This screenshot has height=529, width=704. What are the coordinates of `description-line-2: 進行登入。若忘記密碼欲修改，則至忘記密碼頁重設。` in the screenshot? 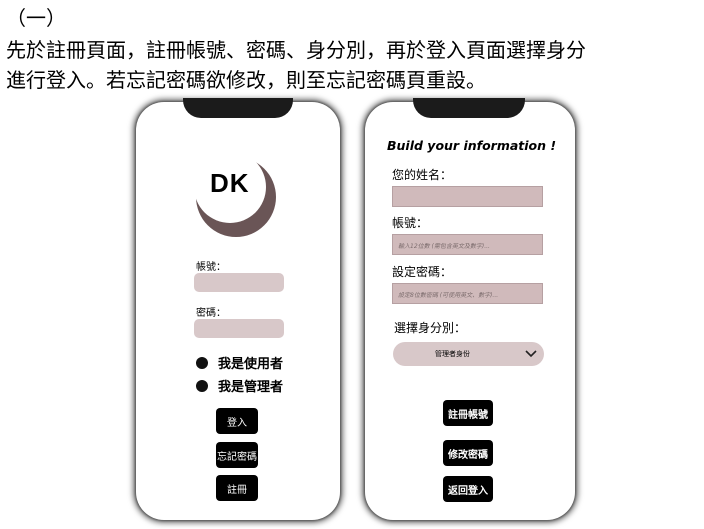 It's located at (246, 80).